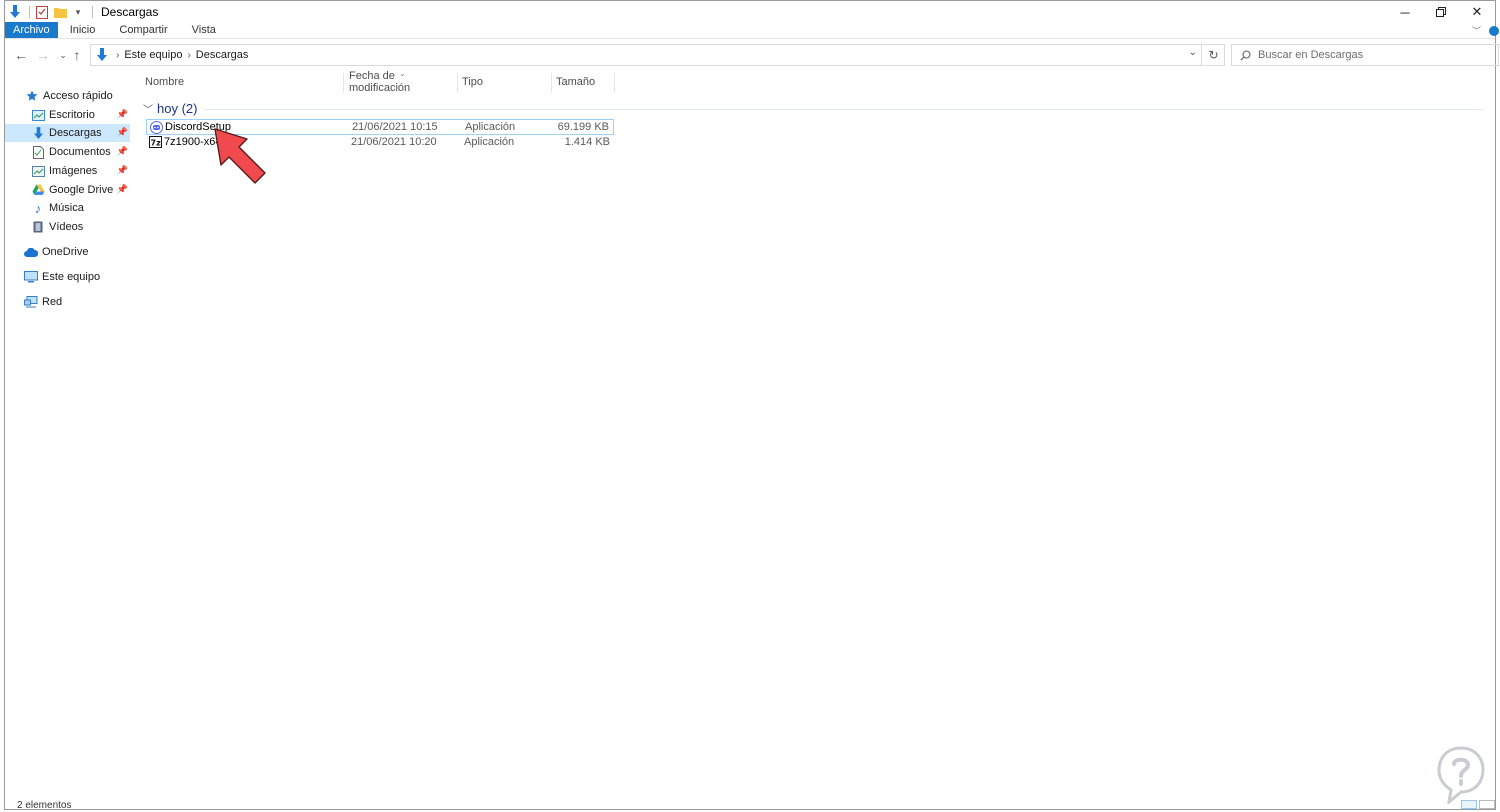  What do you see at coordinates (1485, 30) in the screenshot?
I see `ribbon-right: ﹀` at bounding box center [1485, 30].